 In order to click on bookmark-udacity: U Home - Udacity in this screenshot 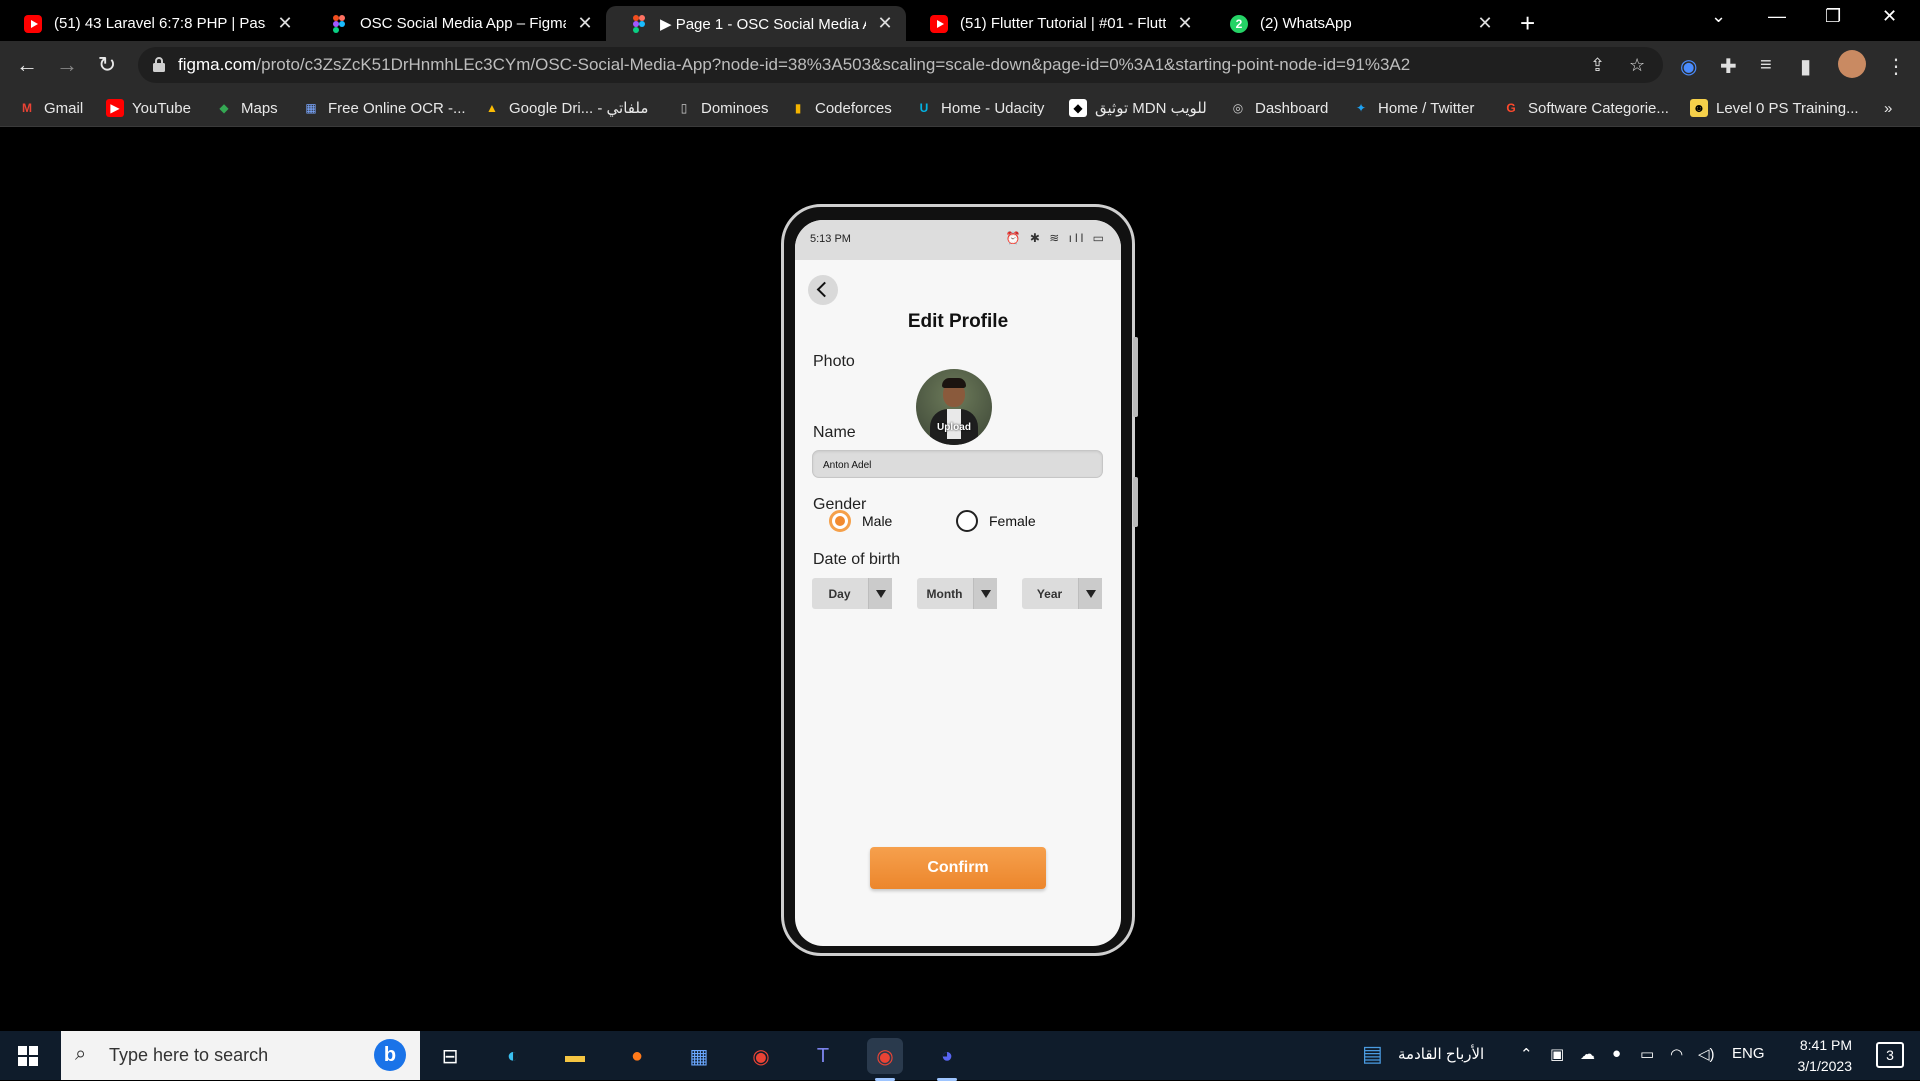, I will do `click(980, 108)`.